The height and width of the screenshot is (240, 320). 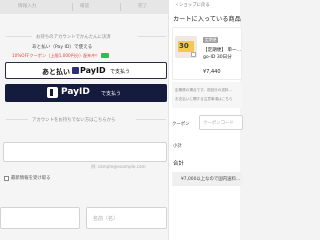 I want to click on cart-note: お支払いに関する注意事項はこちら, so click(x=204, y=99).